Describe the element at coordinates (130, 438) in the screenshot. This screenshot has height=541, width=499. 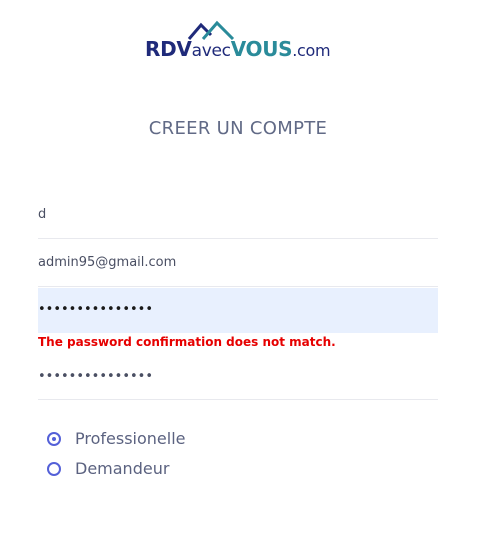
I see `radio-label-professionelle: Professionelle` at that location.